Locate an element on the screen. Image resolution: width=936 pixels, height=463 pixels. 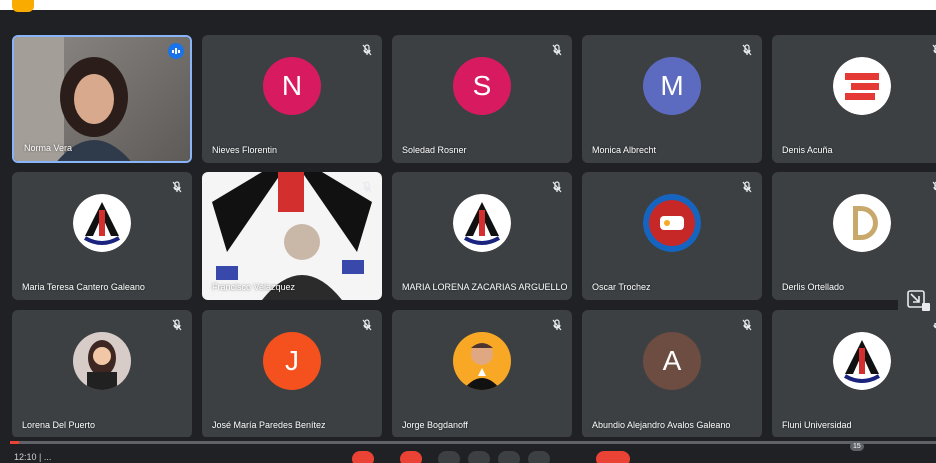
participant-name: Oscar Trochez is located at coordinates (621, 287).